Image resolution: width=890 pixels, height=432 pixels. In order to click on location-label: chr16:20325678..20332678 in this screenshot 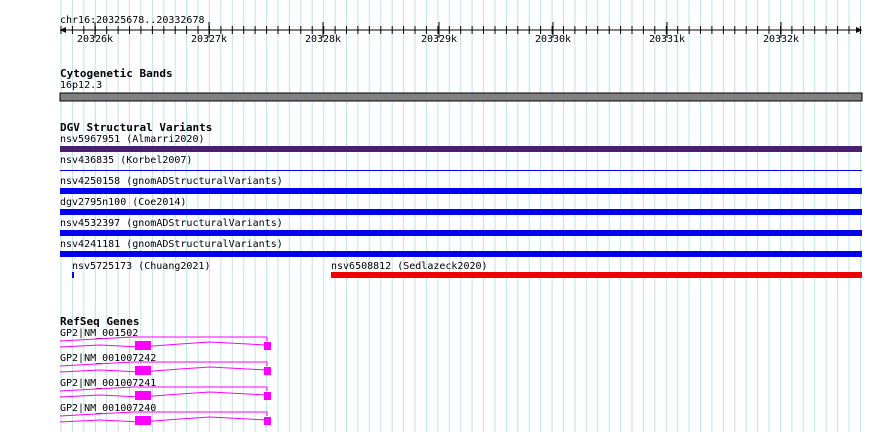, I will do `click(132, 20)`.